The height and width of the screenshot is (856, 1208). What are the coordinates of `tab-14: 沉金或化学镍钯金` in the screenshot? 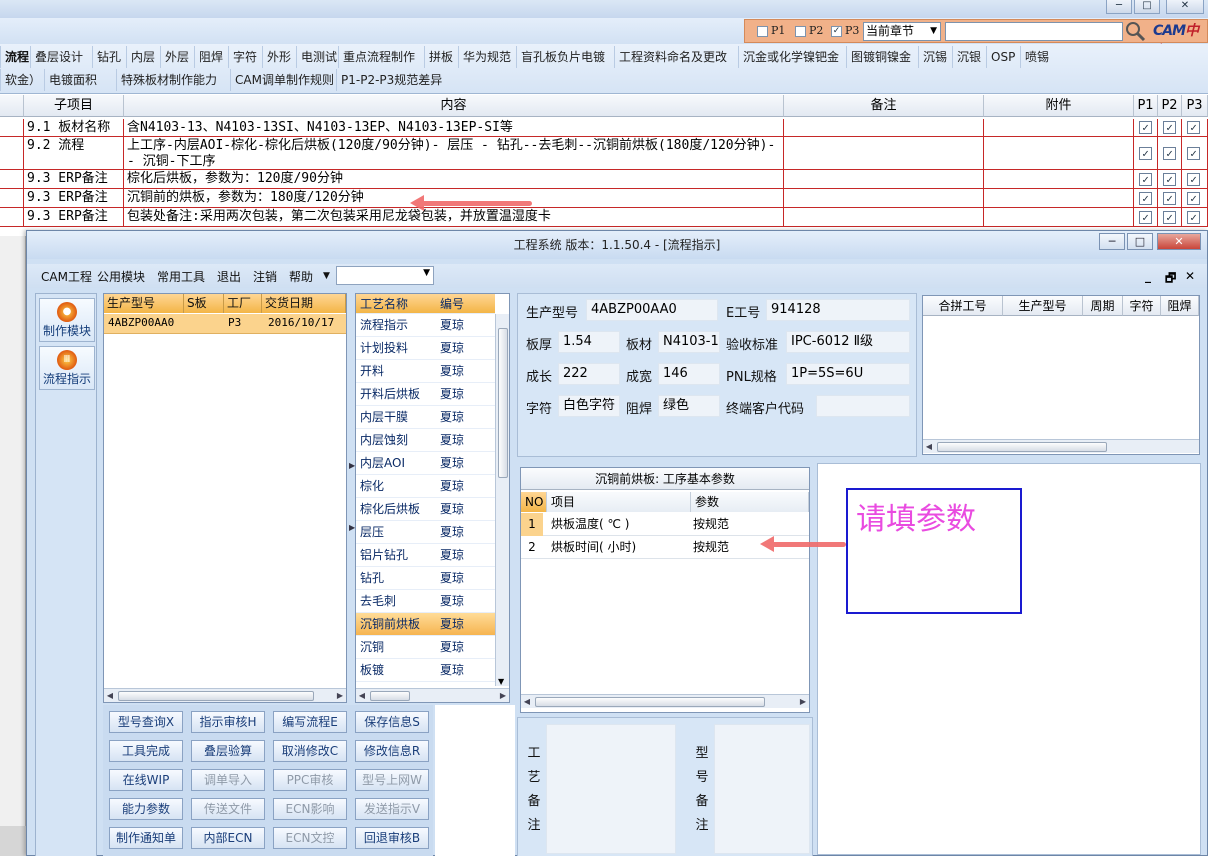 It's located at (790, 57).